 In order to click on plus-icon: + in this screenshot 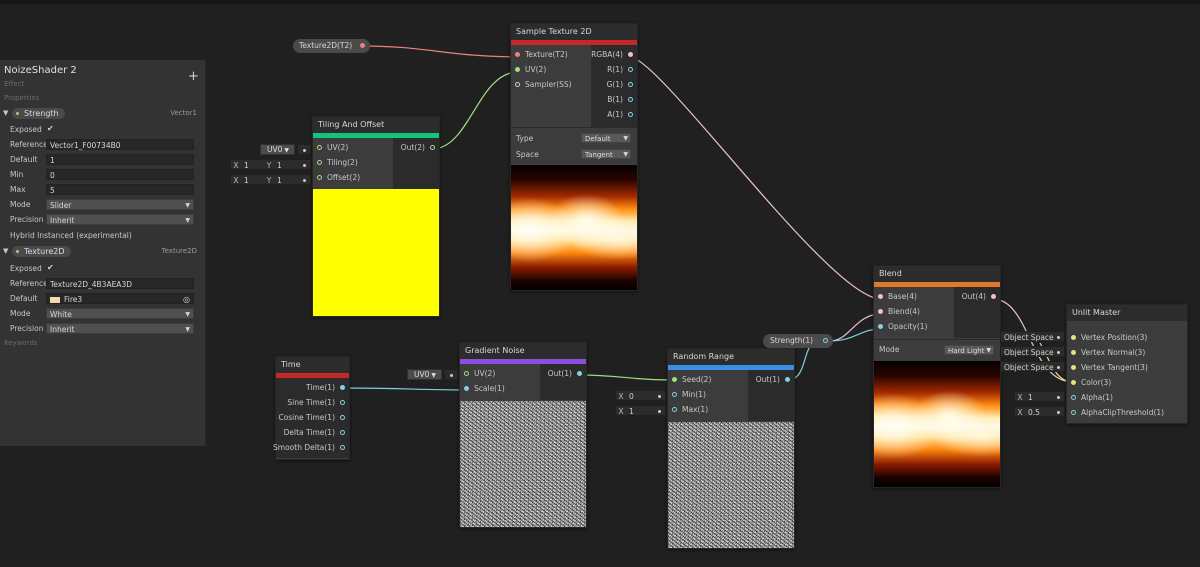, I will do `click(193, 76)`.